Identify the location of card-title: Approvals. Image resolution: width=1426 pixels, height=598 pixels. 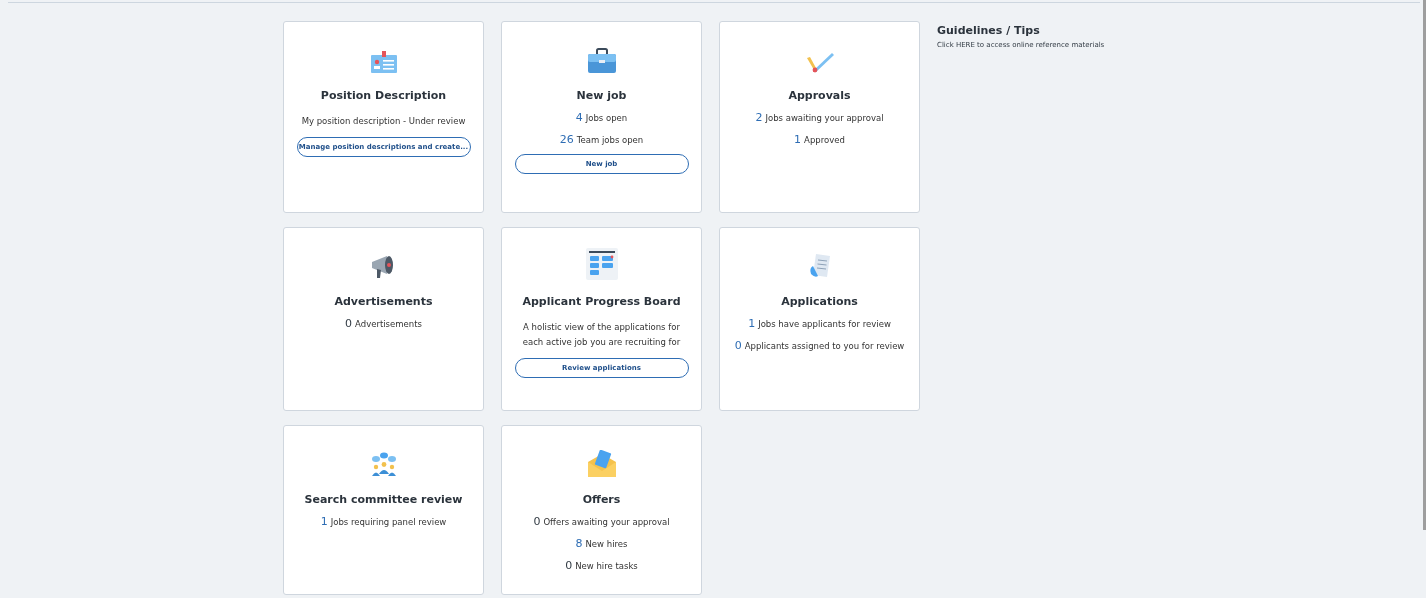
(819, 95).